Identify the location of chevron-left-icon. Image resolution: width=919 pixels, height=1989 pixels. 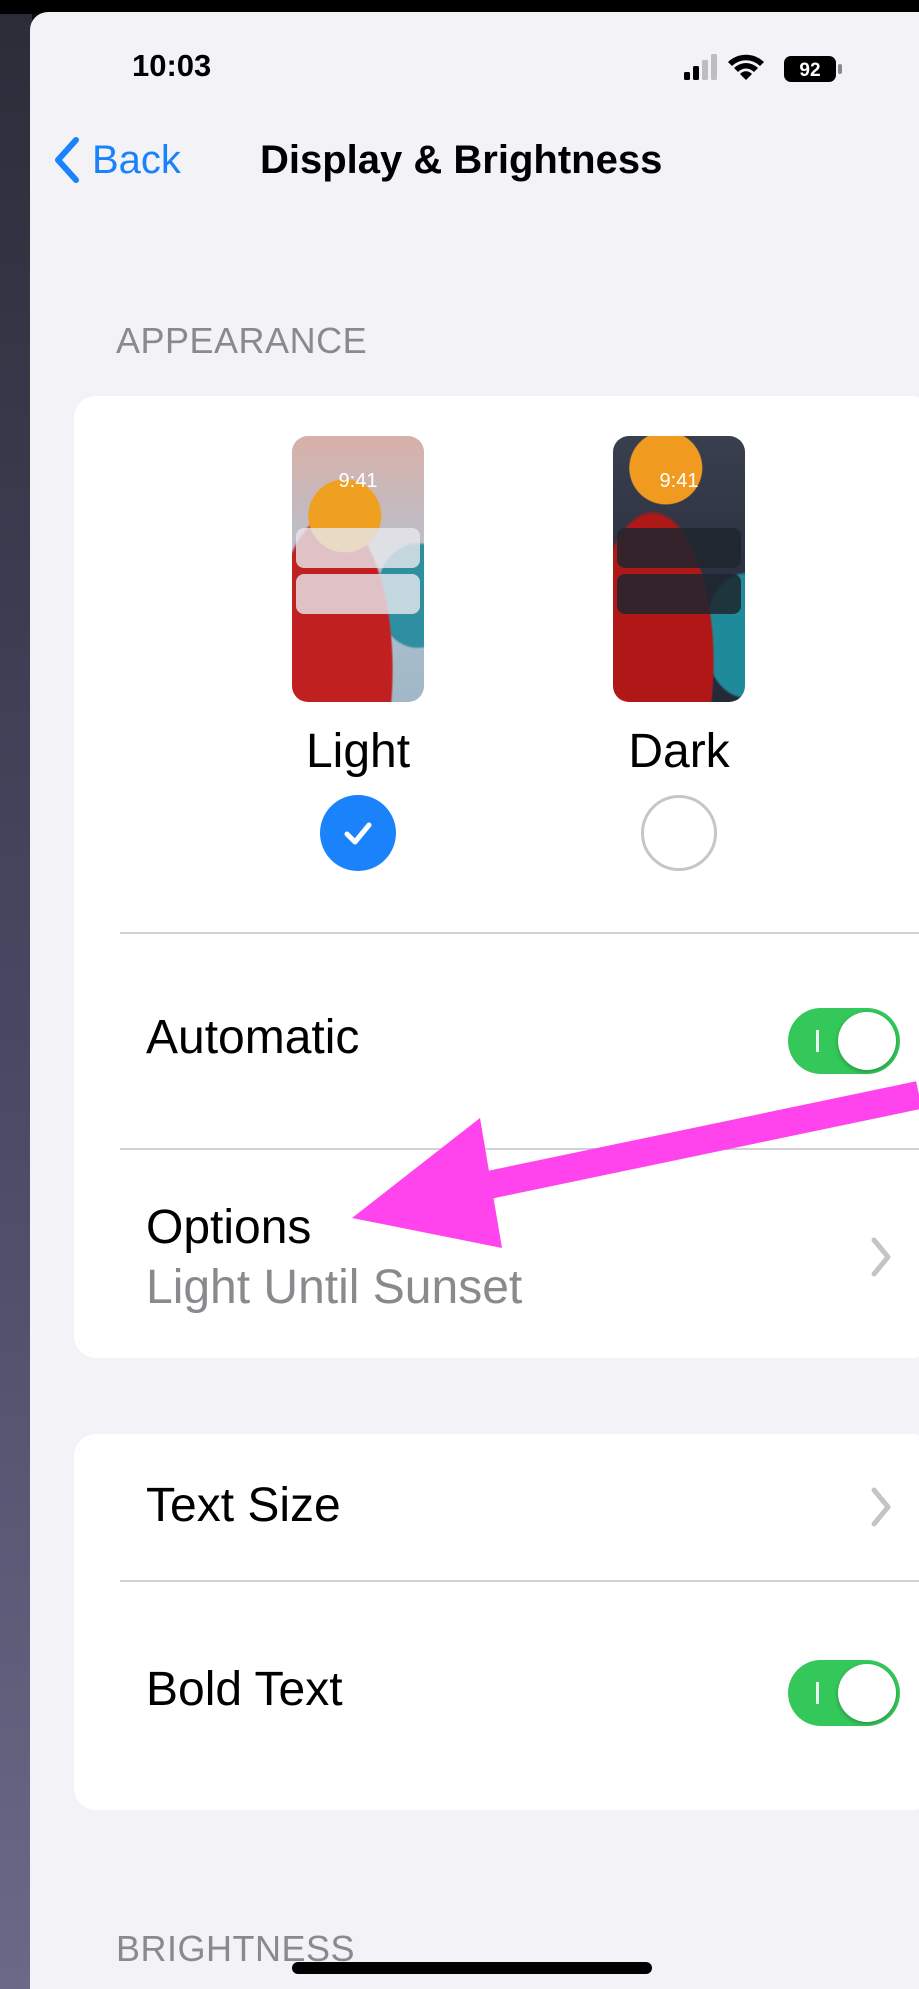
(67, 160).